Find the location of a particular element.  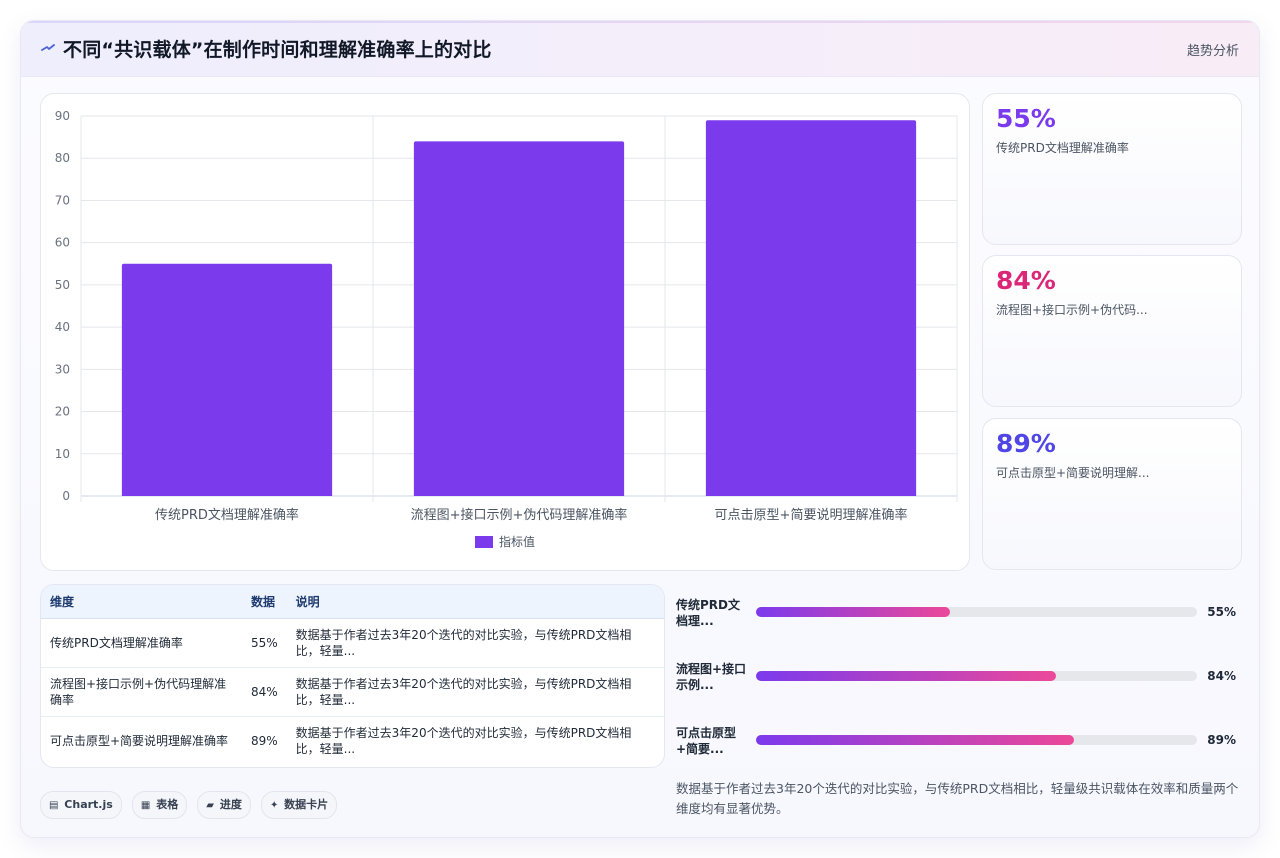

sparkle-icon: ✦ is located at coordinates (274, 805).